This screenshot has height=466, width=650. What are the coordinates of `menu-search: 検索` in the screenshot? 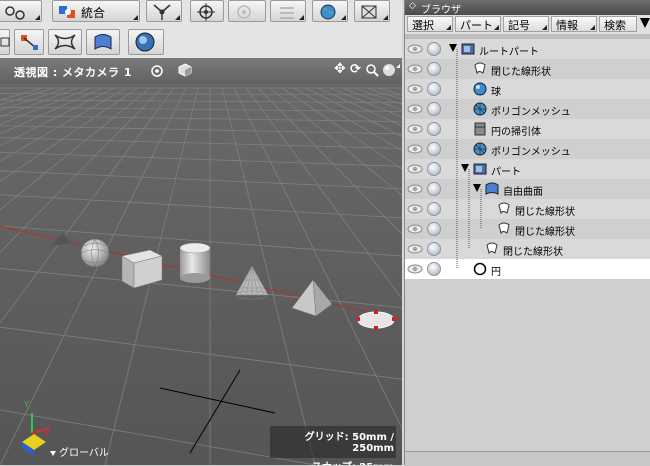 It's located at (618, 24).